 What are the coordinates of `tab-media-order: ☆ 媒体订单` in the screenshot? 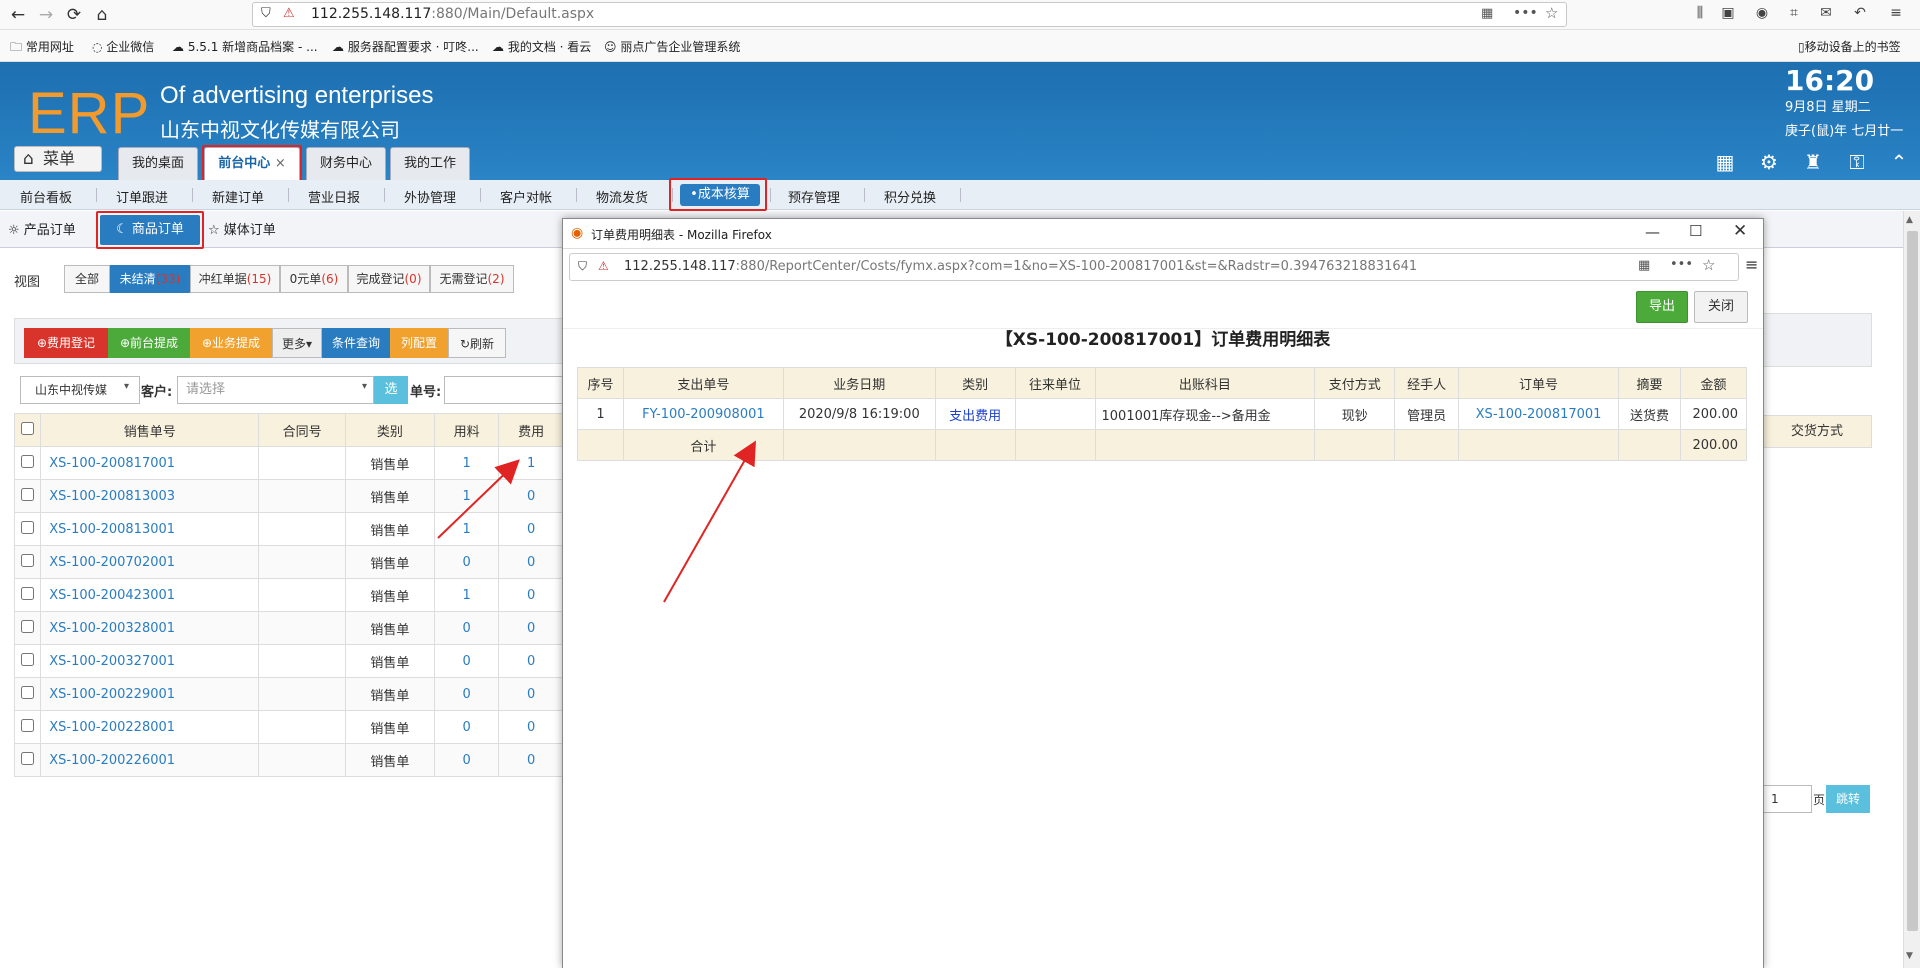 It's located at (242, 228).